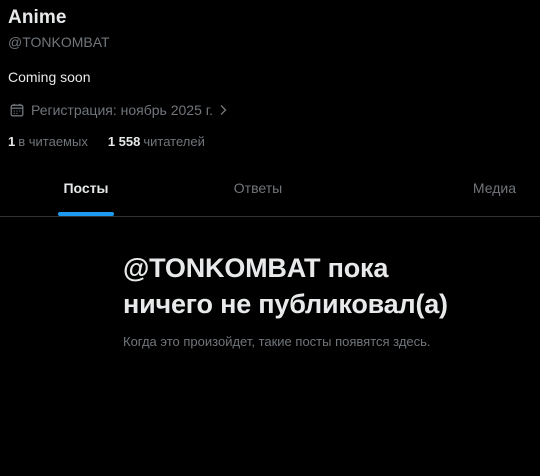  What do you see at coordinates (285, 286) in the screenshot?
I see `empty-state-title: @TONKOMBAT пока ничего не публиковал(а)` at bounding box center [285, 286].